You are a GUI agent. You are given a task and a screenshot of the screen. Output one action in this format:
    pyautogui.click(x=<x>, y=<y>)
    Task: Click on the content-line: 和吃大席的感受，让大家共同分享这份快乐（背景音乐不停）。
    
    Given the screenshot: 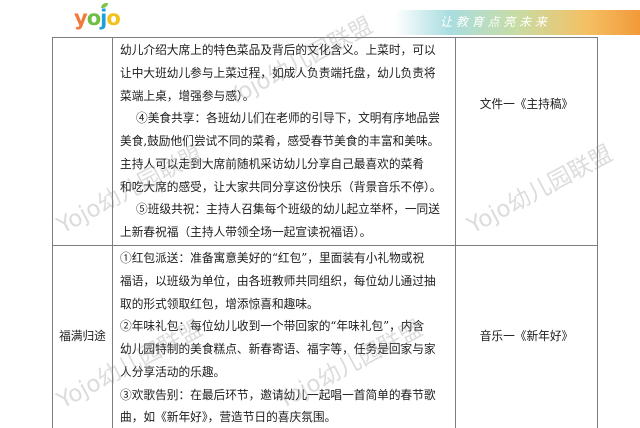 What is the action you would take?
    pyautogui.click(x=281, y=186)
    